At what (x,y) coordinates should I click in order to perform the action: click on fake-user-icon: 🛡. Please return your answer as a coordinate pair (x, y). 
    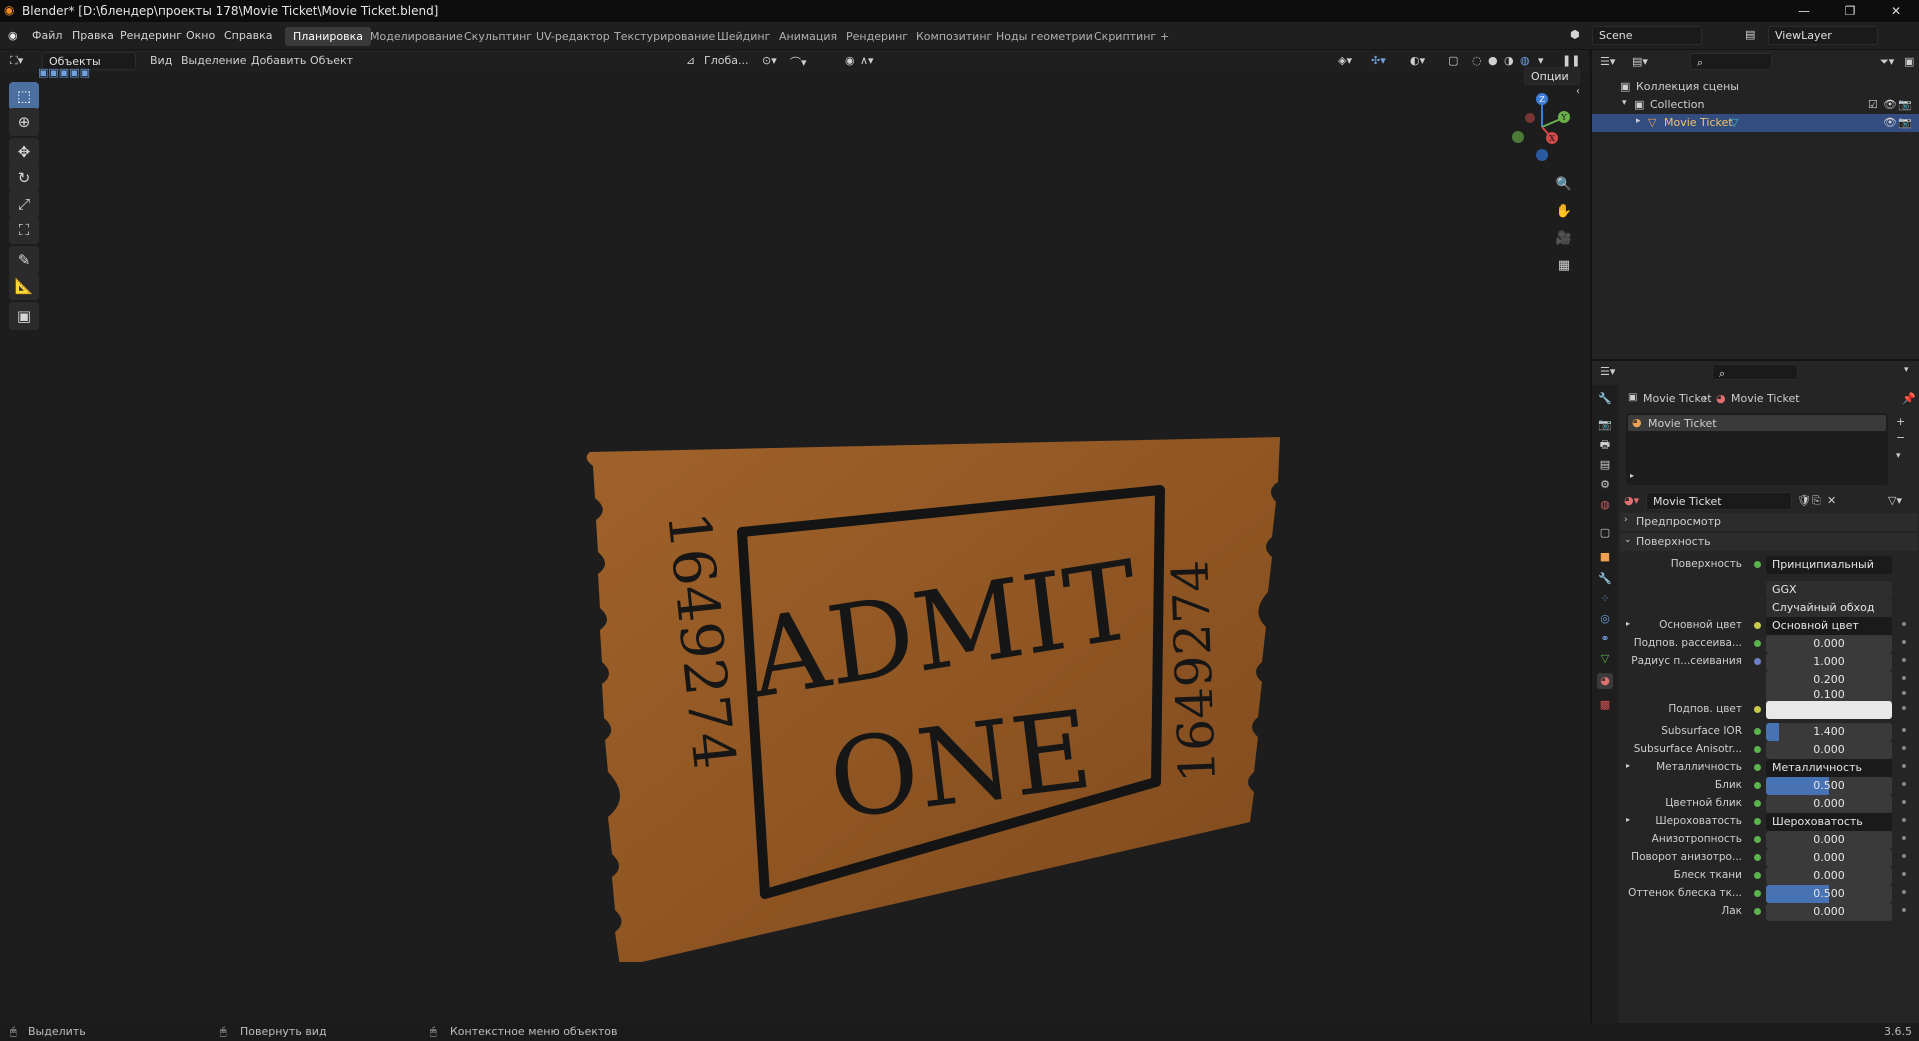
    Looking at the image, I should click on (1804, 500).